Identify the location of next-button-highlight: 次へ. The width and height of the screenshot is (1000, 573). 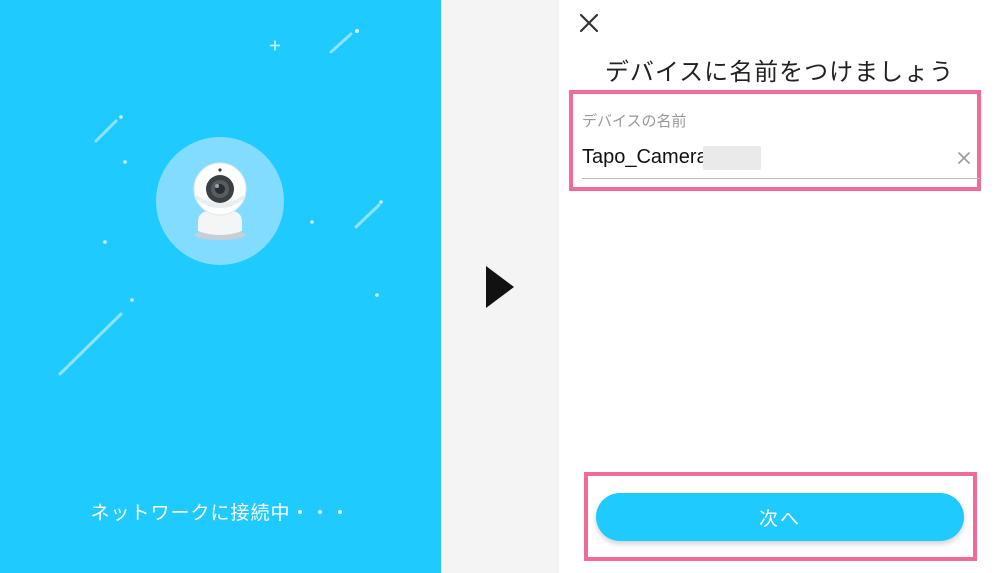
(780, 516).